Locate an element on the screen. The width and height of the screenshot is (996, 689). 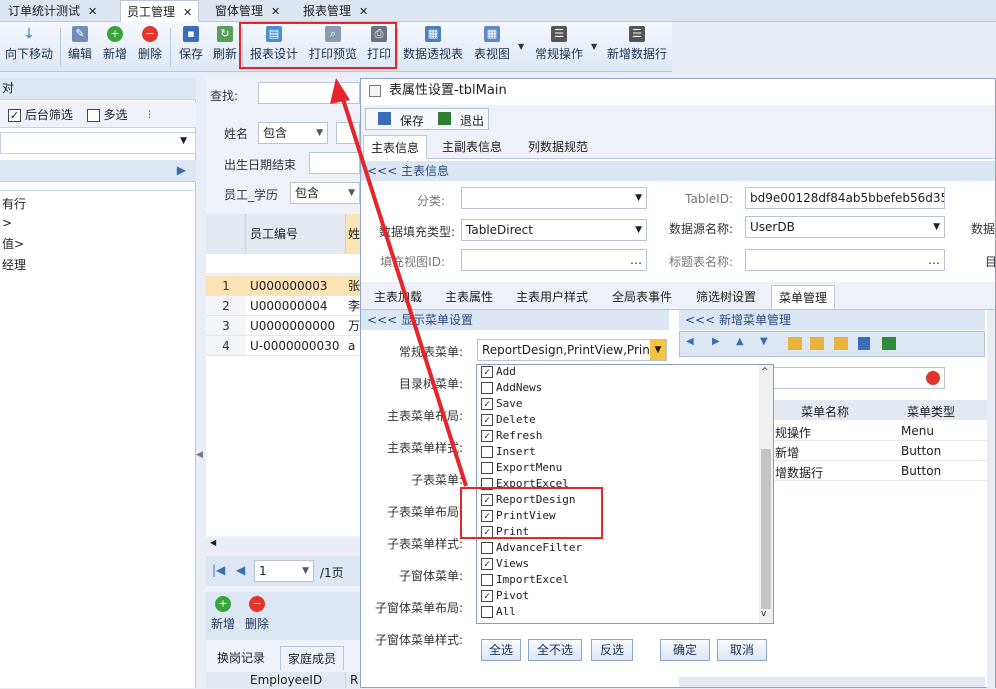
list-item: ExportMenu is located at coordinates (521, 468).